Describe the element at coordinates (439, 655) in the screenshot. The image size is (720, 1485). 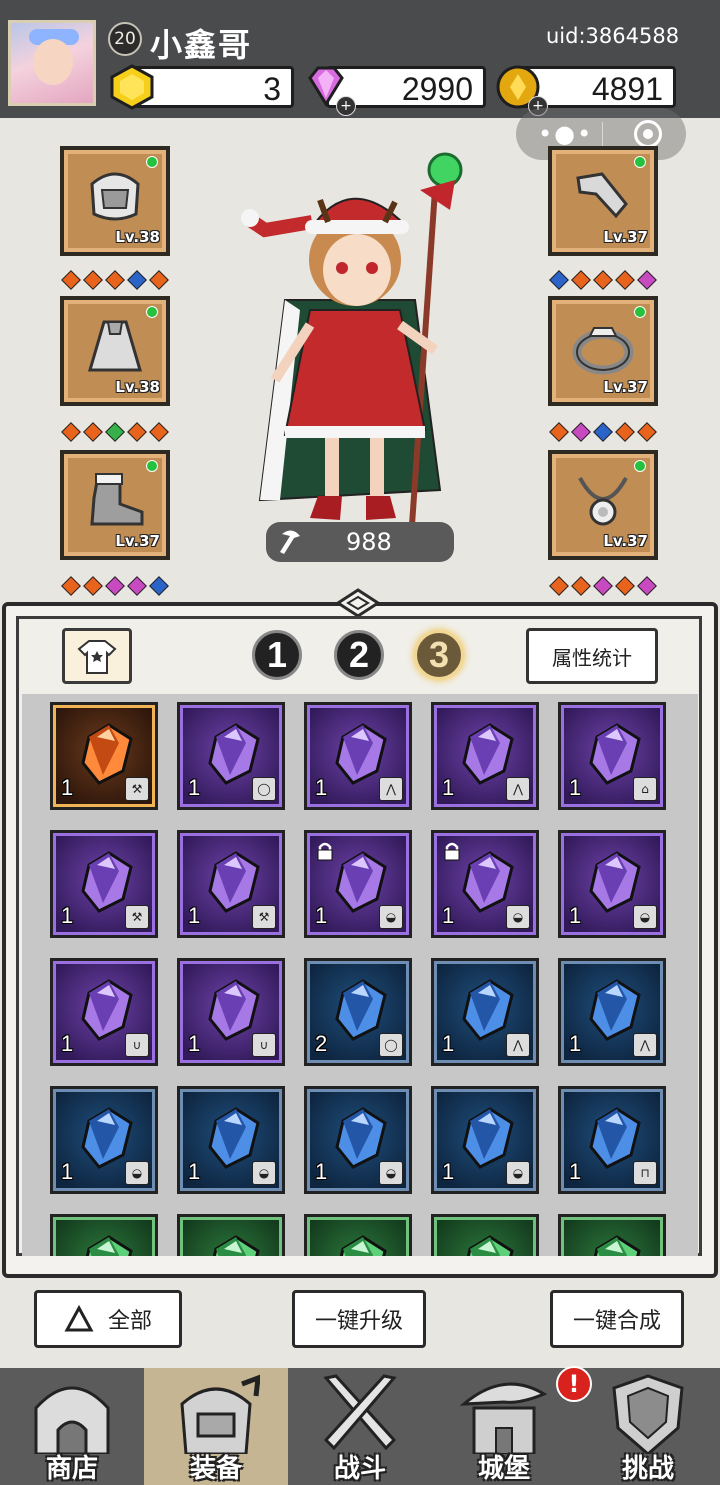
I see `tab-3-active: 3` at that location.